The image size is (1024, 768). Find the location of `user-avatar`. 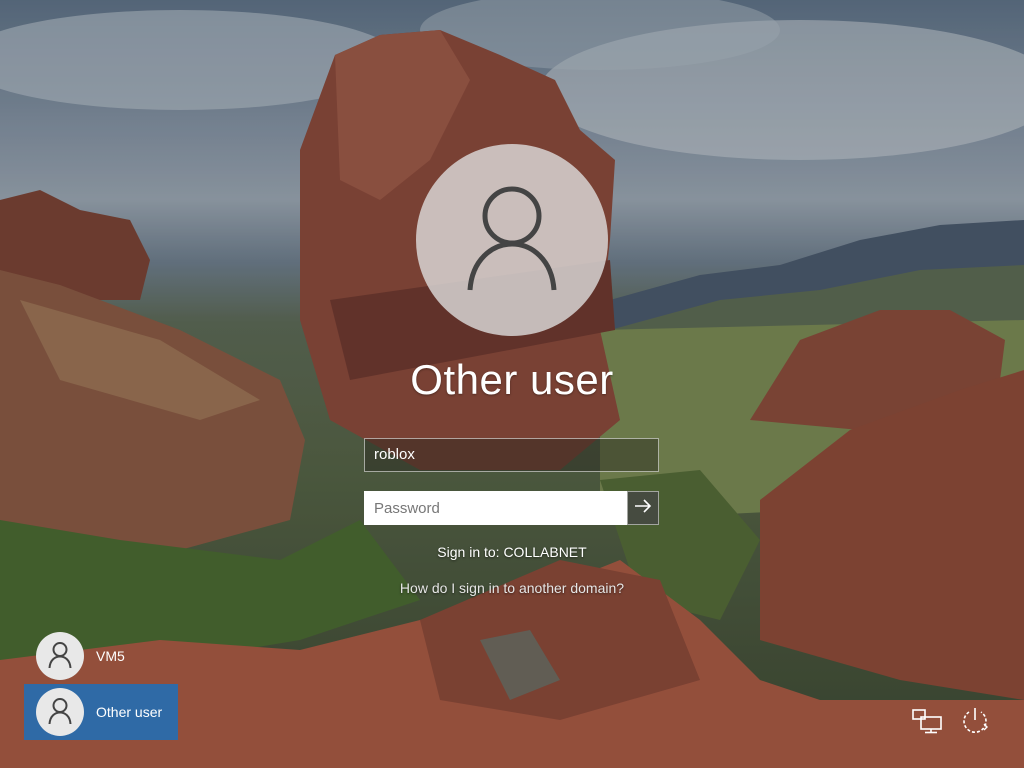

user-avatar is located at coordinates (512, 240).